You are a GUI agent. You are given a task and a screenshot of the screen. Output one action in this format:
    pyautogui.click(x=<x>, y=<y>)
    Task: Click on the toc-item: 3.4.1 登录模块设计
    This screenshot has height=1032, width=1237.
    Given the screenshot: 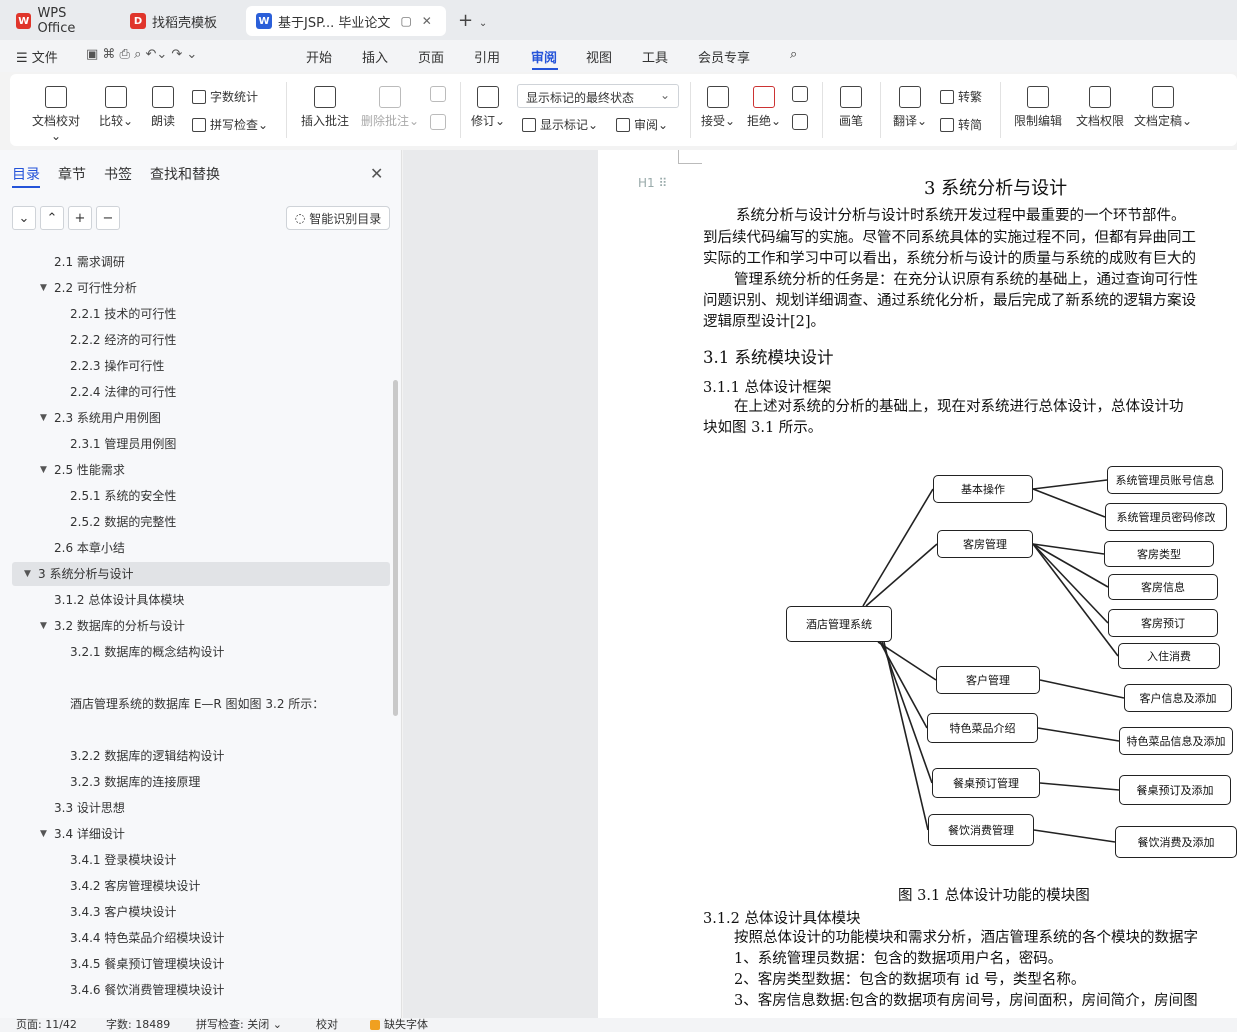 What is the action you would take?
    pyautogui.click(x=201, y=860)
    